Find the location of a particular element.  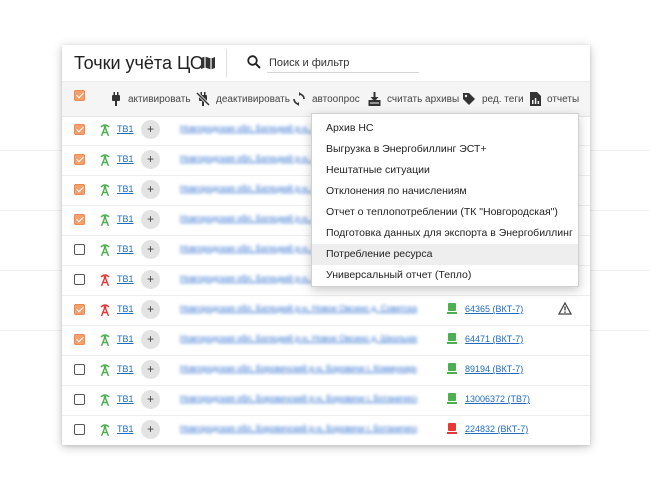

dropdown-item: Выгрузка в Энергобиллинг ЭСТ+ is located at coordinates (445, 149).